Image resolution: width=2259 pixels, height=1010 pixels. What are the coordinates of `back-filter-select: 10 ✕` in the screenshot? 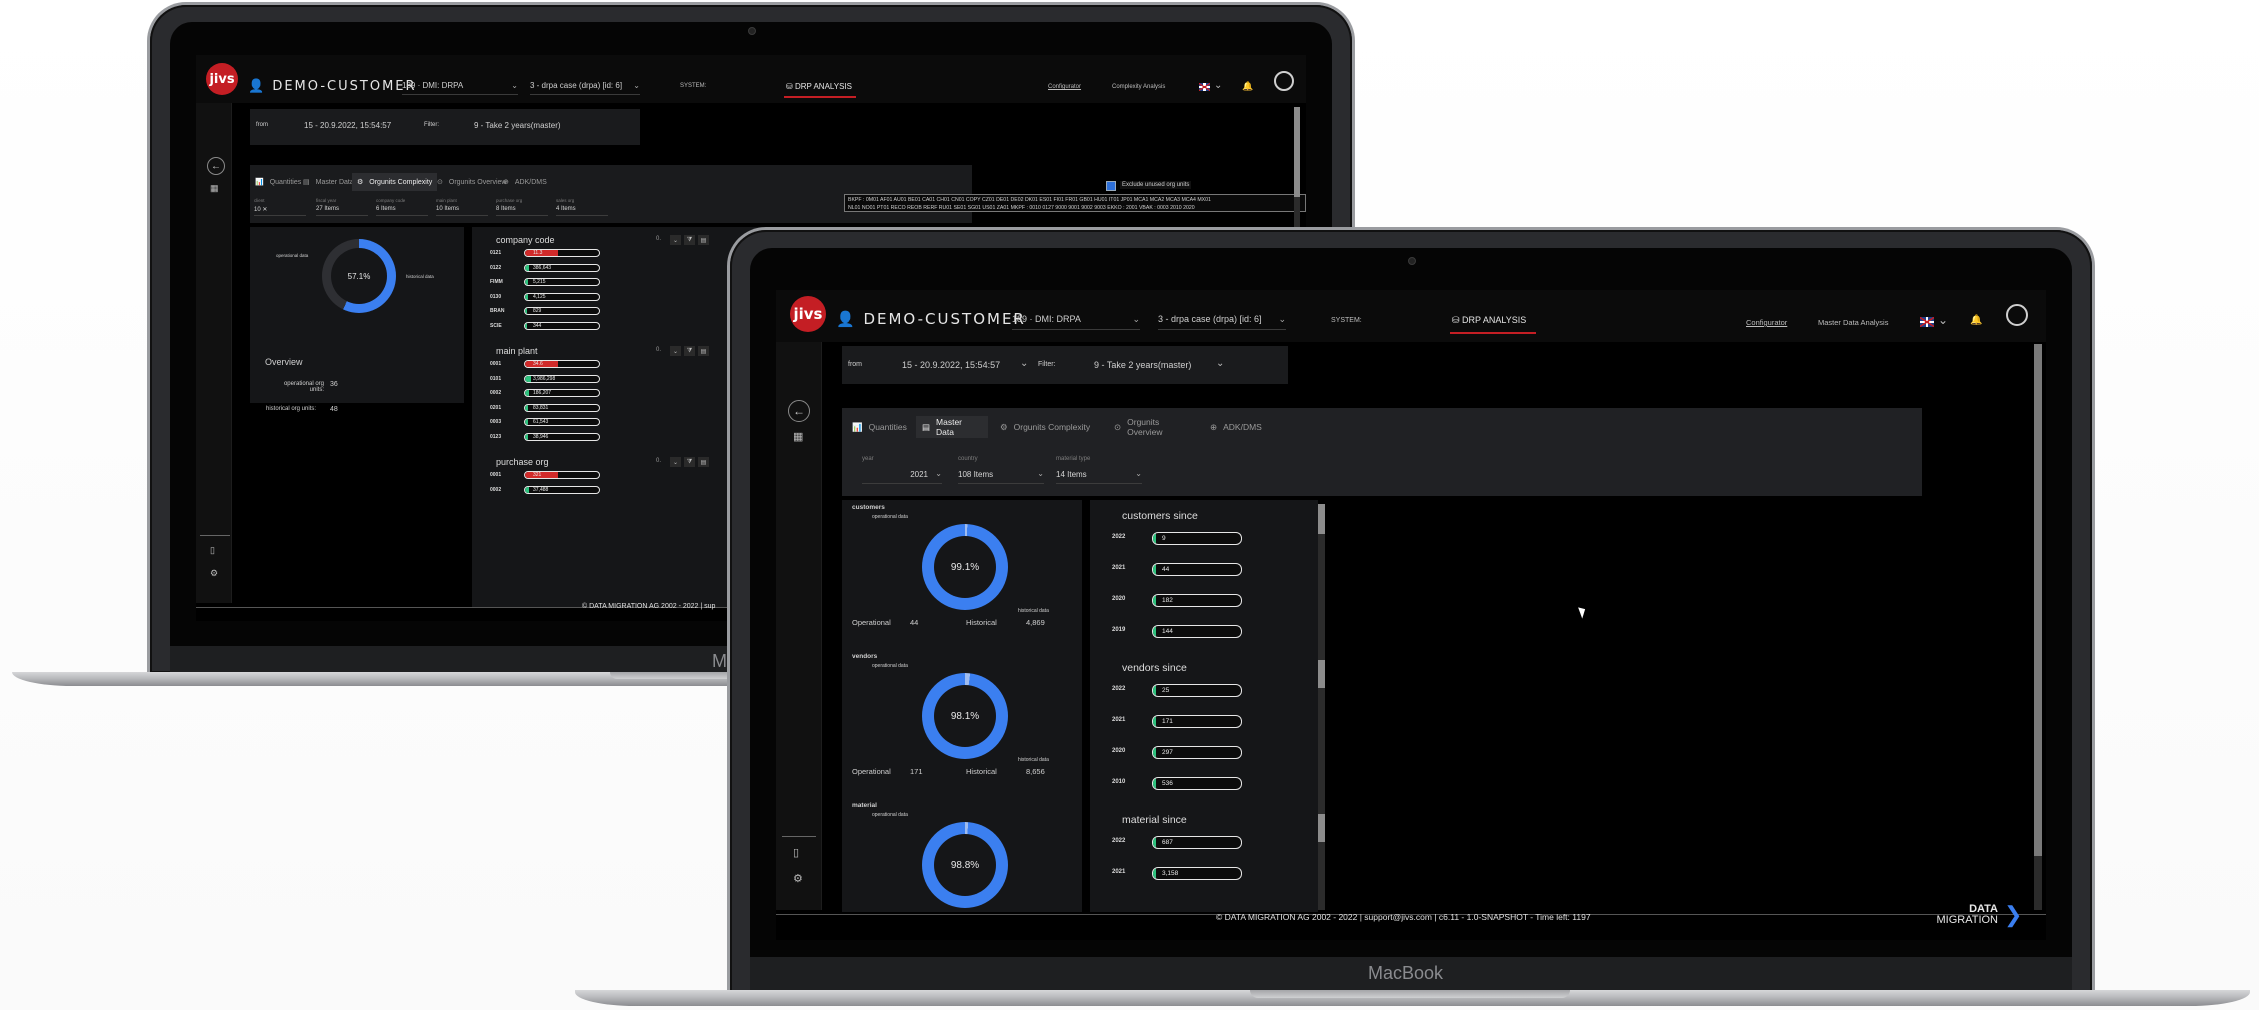 It's located at (280, 211).